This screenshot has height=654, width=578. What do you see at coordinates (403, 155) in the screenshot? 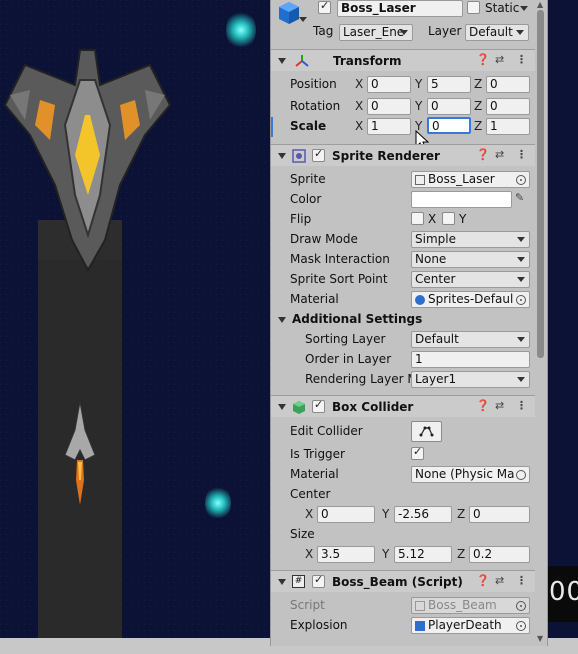
I see `sprite-renderer-header: Sprite Renderer ❓ ⇄ ⋮` at bounding box center [403, 155].